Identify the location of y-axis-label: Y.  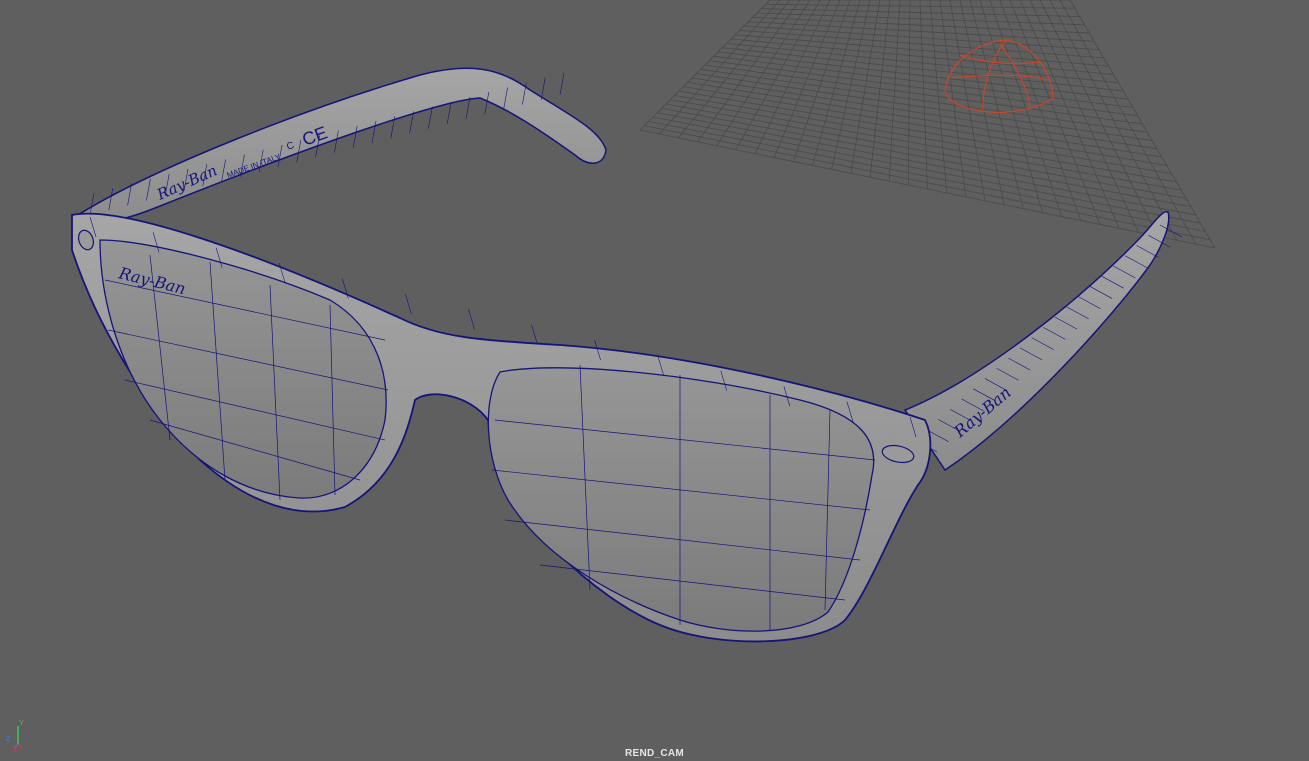
(21, 723).